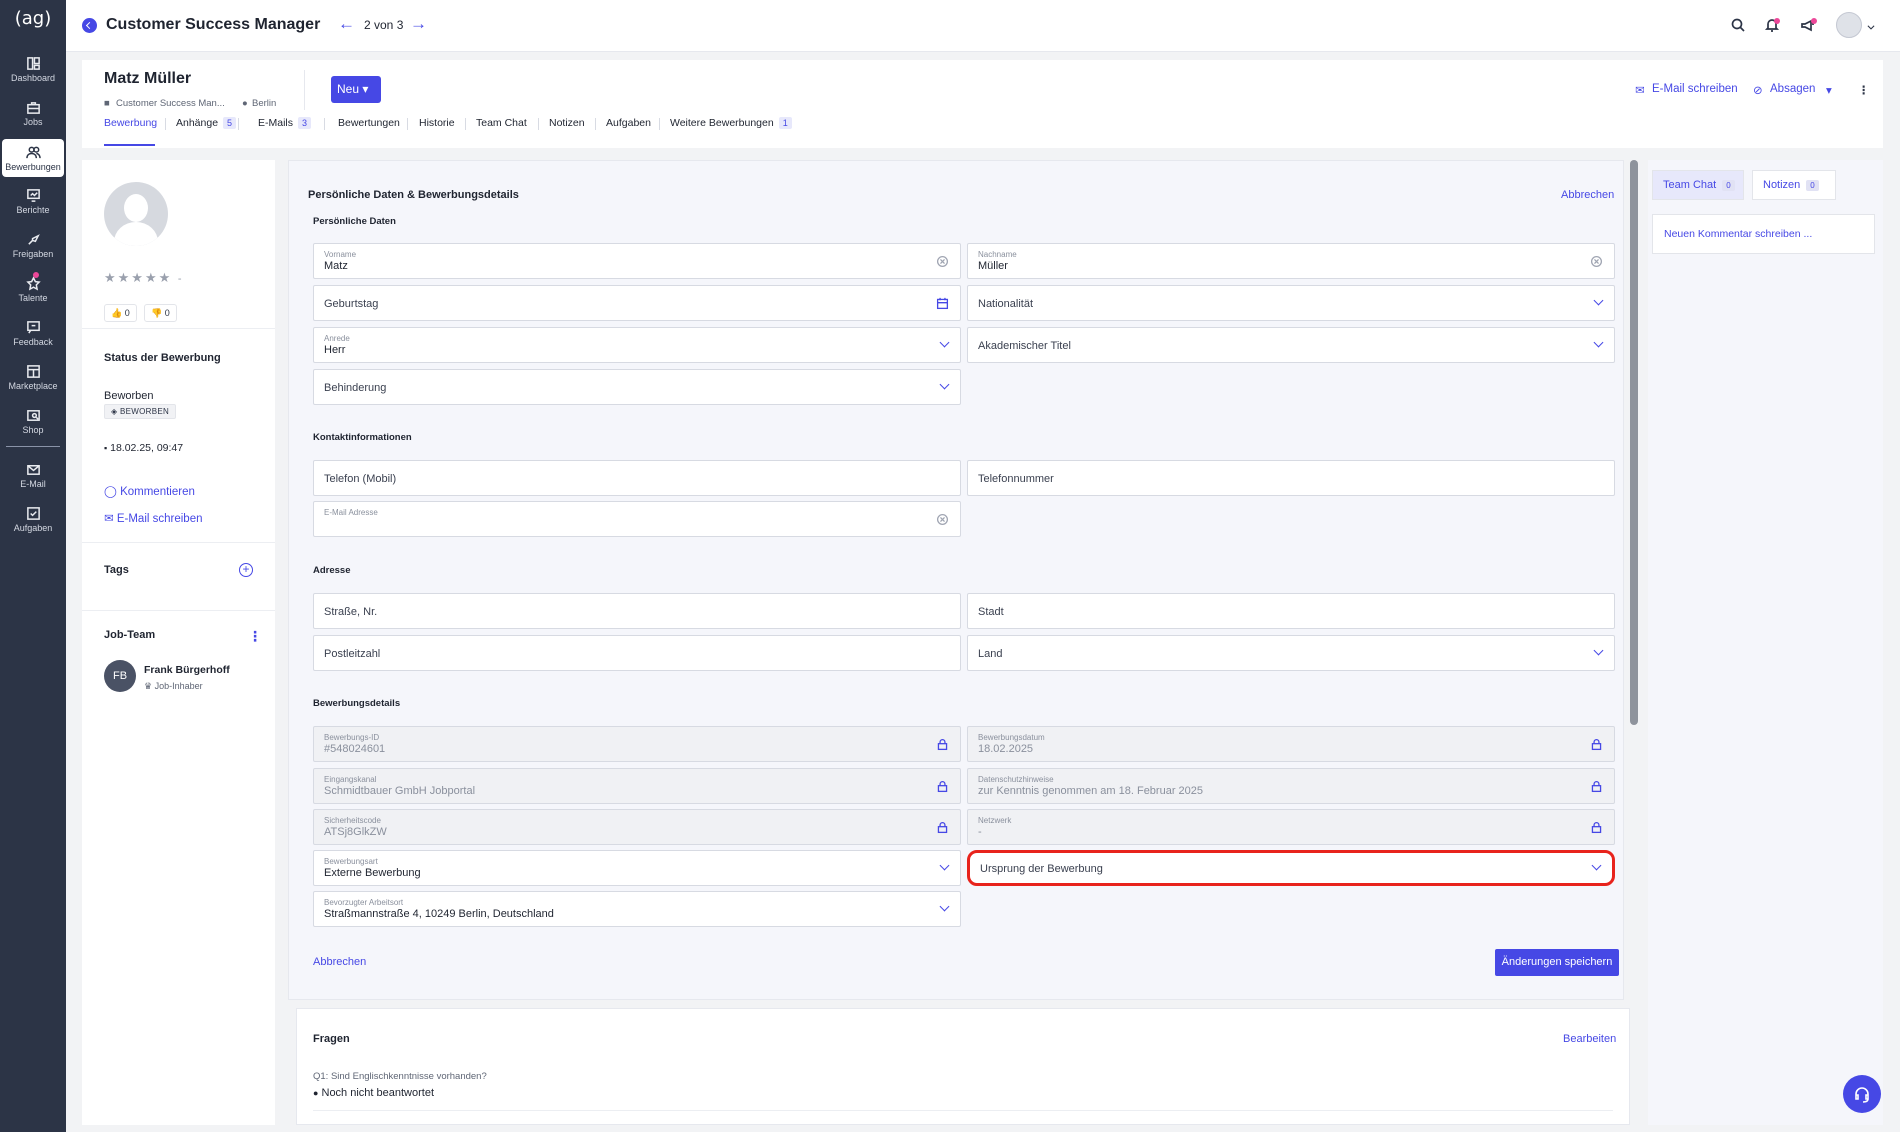 This screenshot has width=1900, height=1132. What do you see at coordinates (567, 123) in the screenshot?
I see `tab-notizen: Notizen` at bounding box center [567, 123].